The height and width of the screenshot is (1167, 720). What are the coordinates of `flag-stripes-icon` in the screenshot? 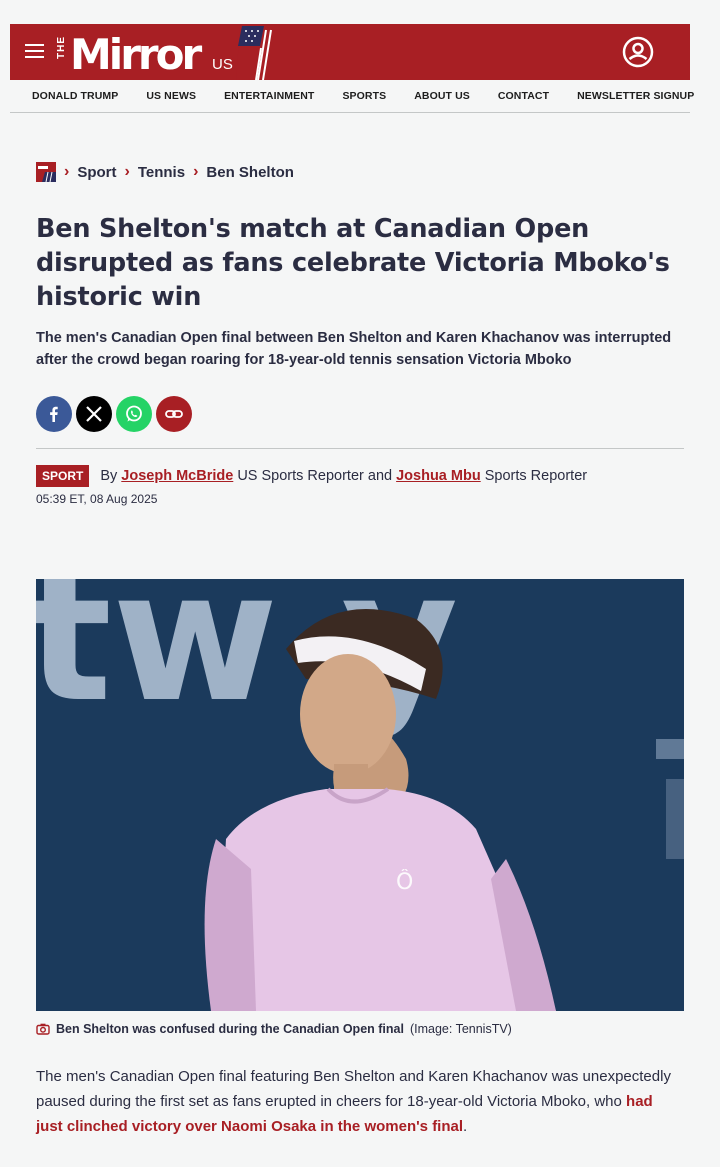 It's located at (254, 53).